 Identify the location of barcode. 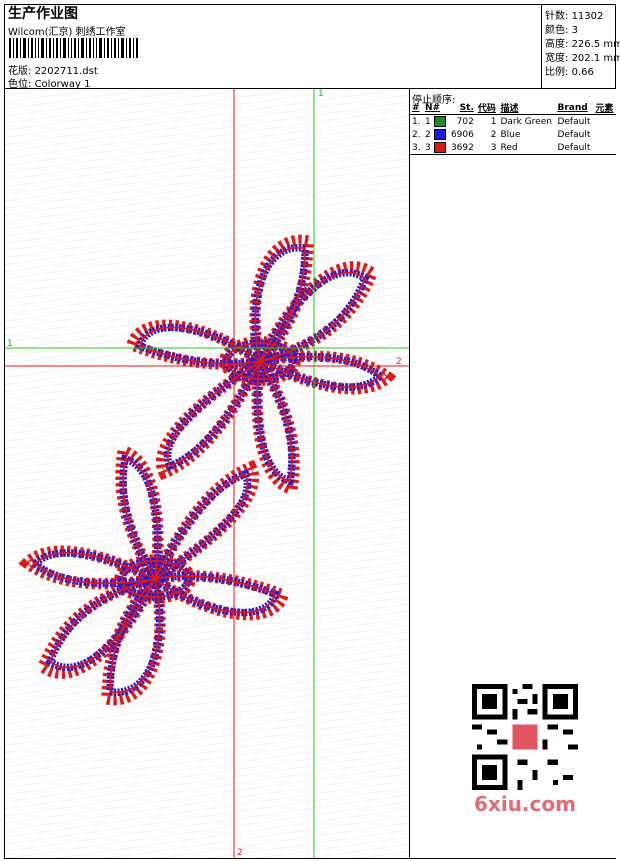
(73, 48).